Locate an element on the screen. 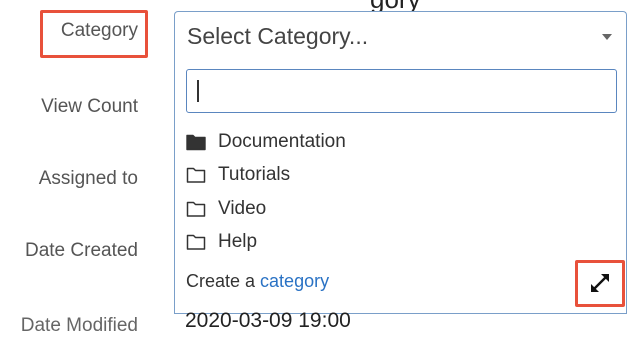 This screenshot has width=627, height=337. assigned-to-label: Assigned to is located at coordinates (88, 178).